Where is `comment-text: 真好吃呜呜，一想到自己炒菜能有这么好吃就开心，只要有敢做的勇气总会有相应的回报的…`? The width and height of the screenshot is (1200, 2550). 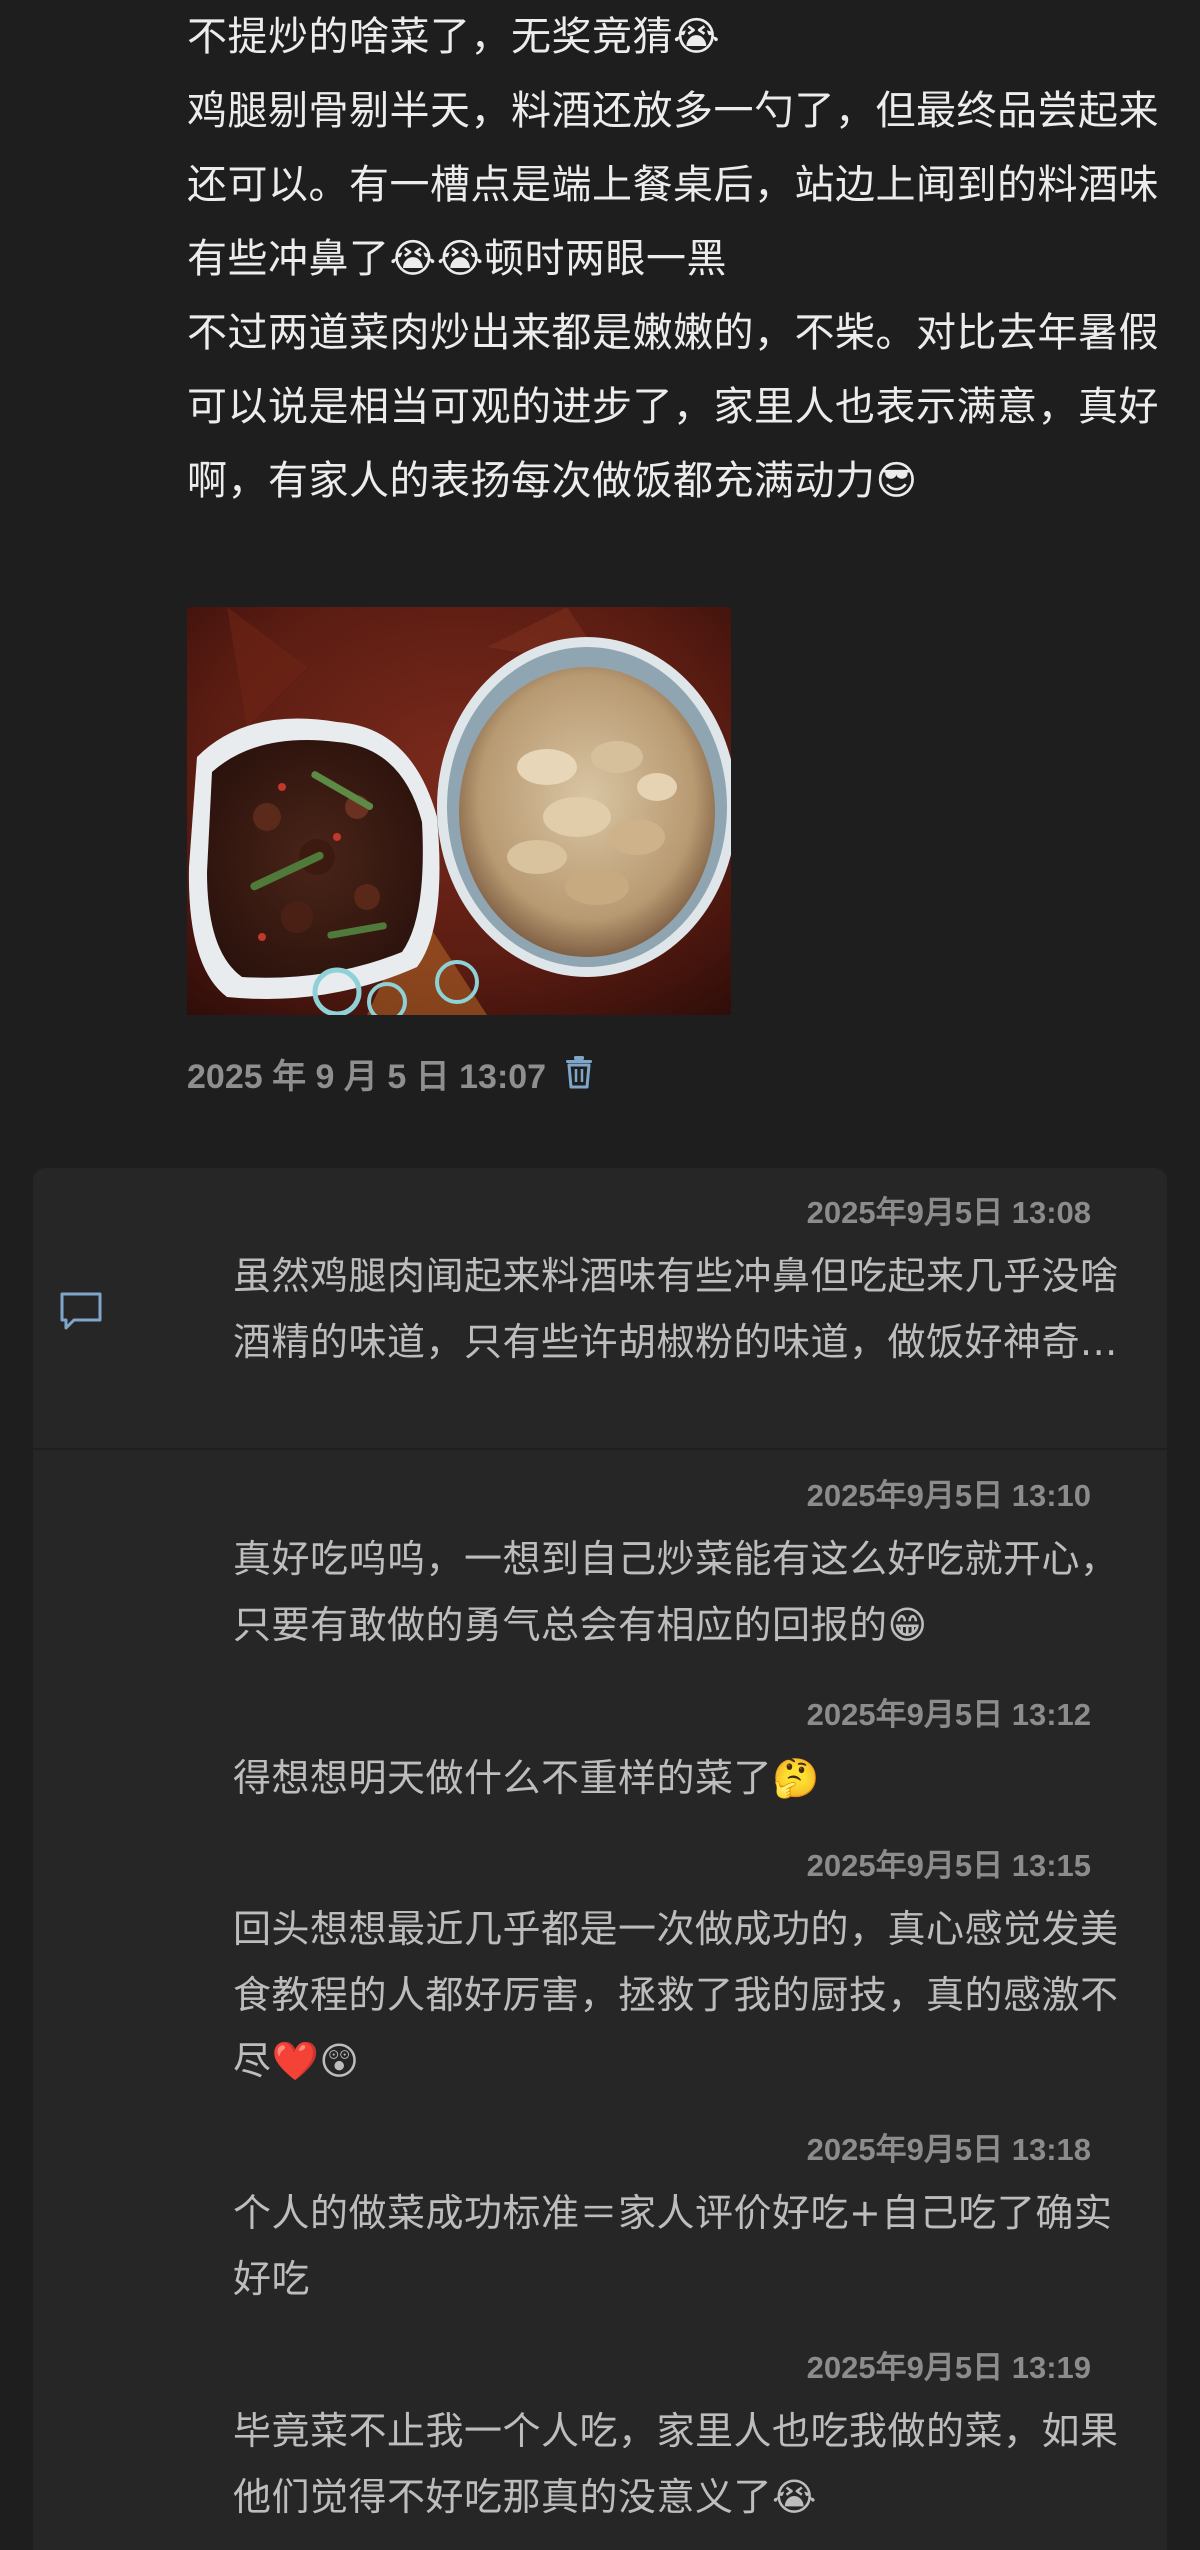 comment-text: 真好吃呜呜，一想到自己炒菜能有这么好吃就开心，只要有敢做的勇气总会有相应的回报的… is located at coordinates (676, 1592).